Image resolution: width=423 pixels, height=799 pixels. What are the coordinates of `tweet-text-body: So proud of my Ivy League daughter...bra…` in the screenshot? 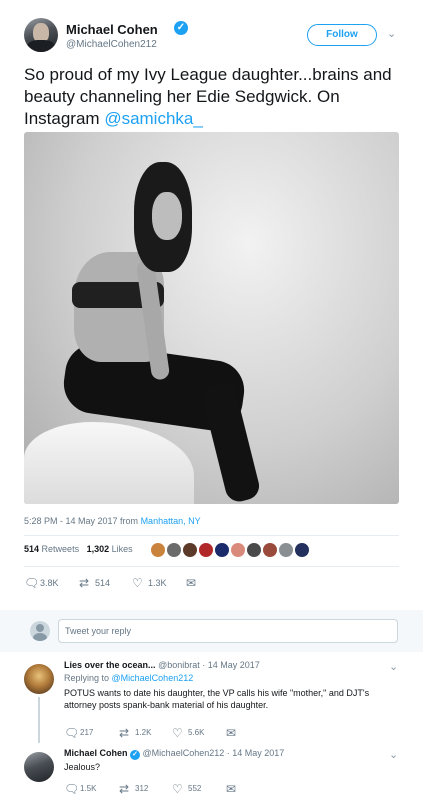 It's located at (208, 96).